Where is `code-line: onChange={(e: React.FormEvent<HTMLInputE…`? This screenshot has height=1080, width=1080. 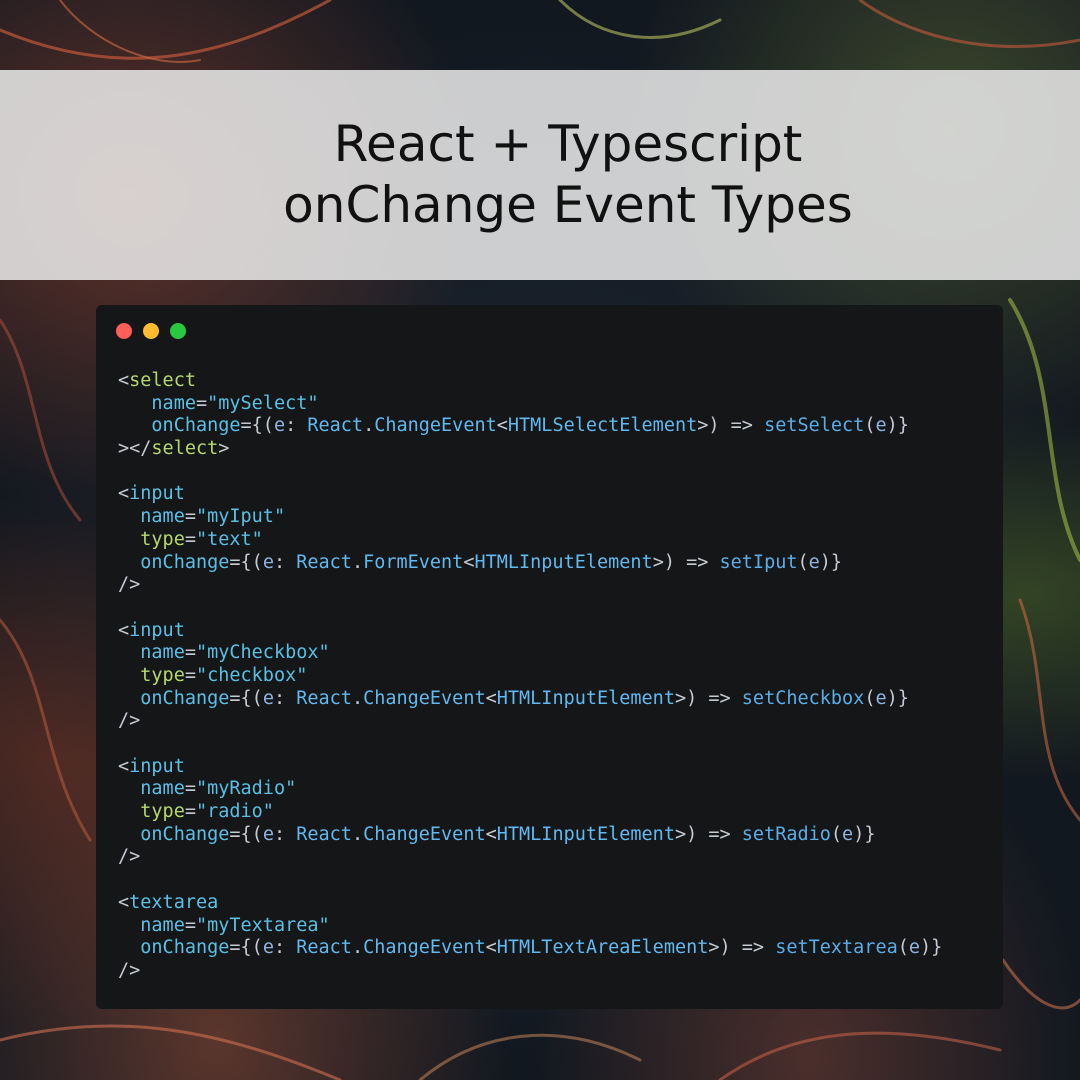
code-line: onChange={(e: React.FormEvent<HTMLInputE… is located at coordinates (530, 563).